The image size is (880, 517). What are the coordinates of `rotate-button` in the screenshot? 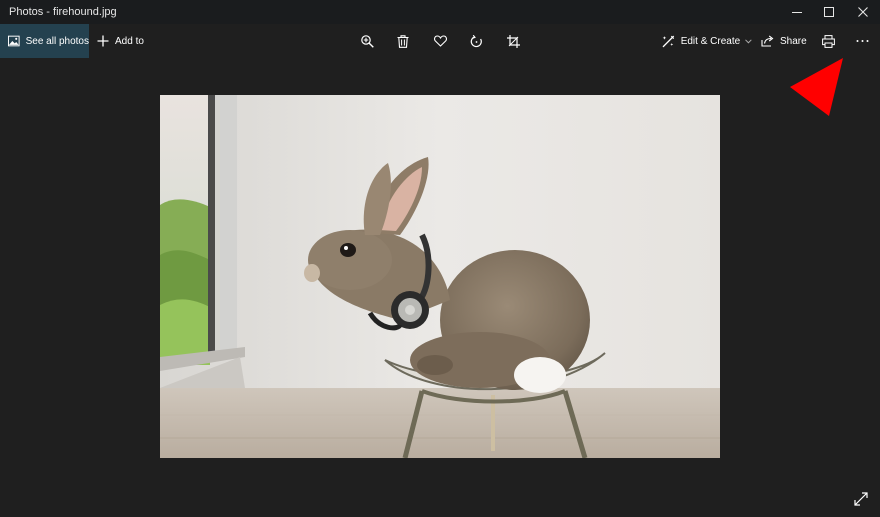 It's located at (476, 41).